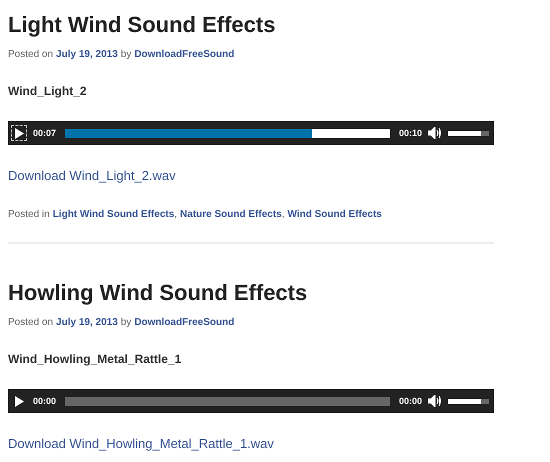 The image size is (550, 462). I want to click on download-link: Download Wind_Howling_Metal_Rattle_1.wav, so click(141, 443).